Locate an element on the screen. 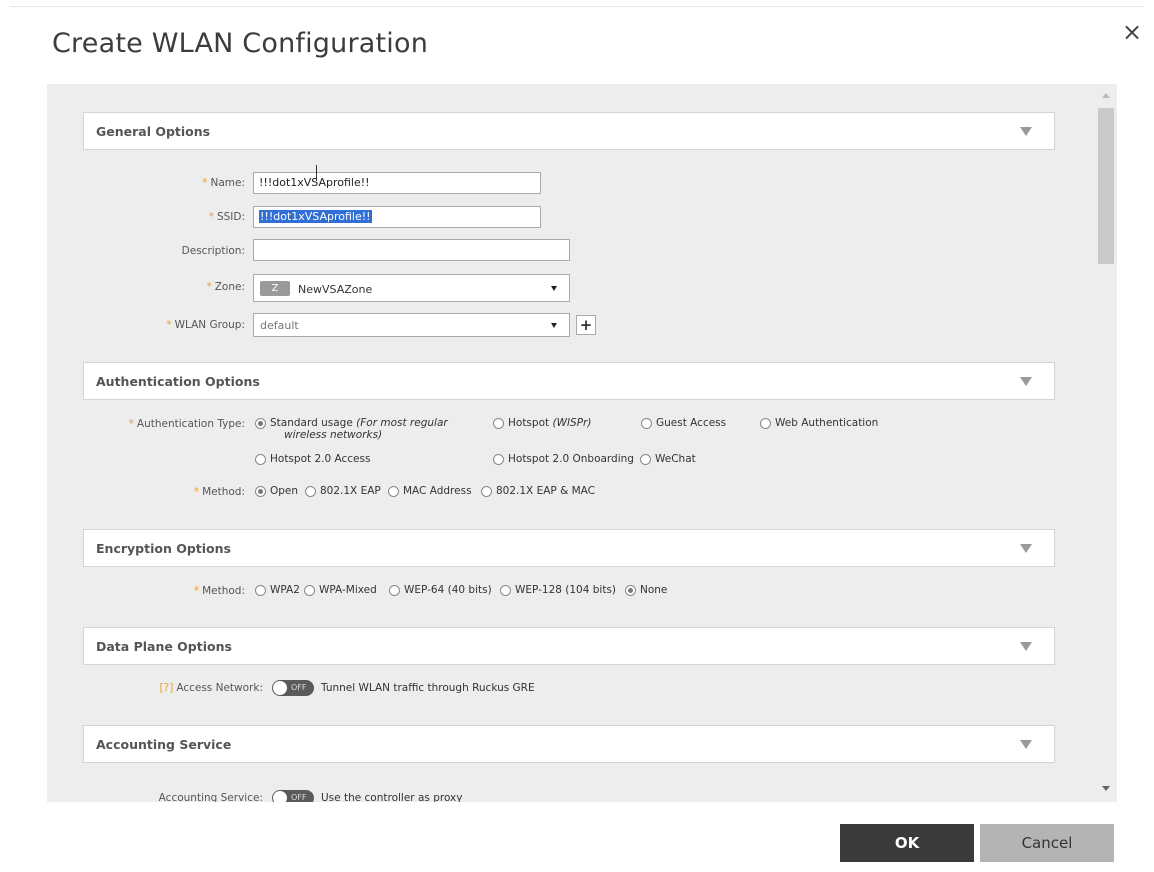  authentication-options-header: Authentication Options is located at coordinates (569, 381).